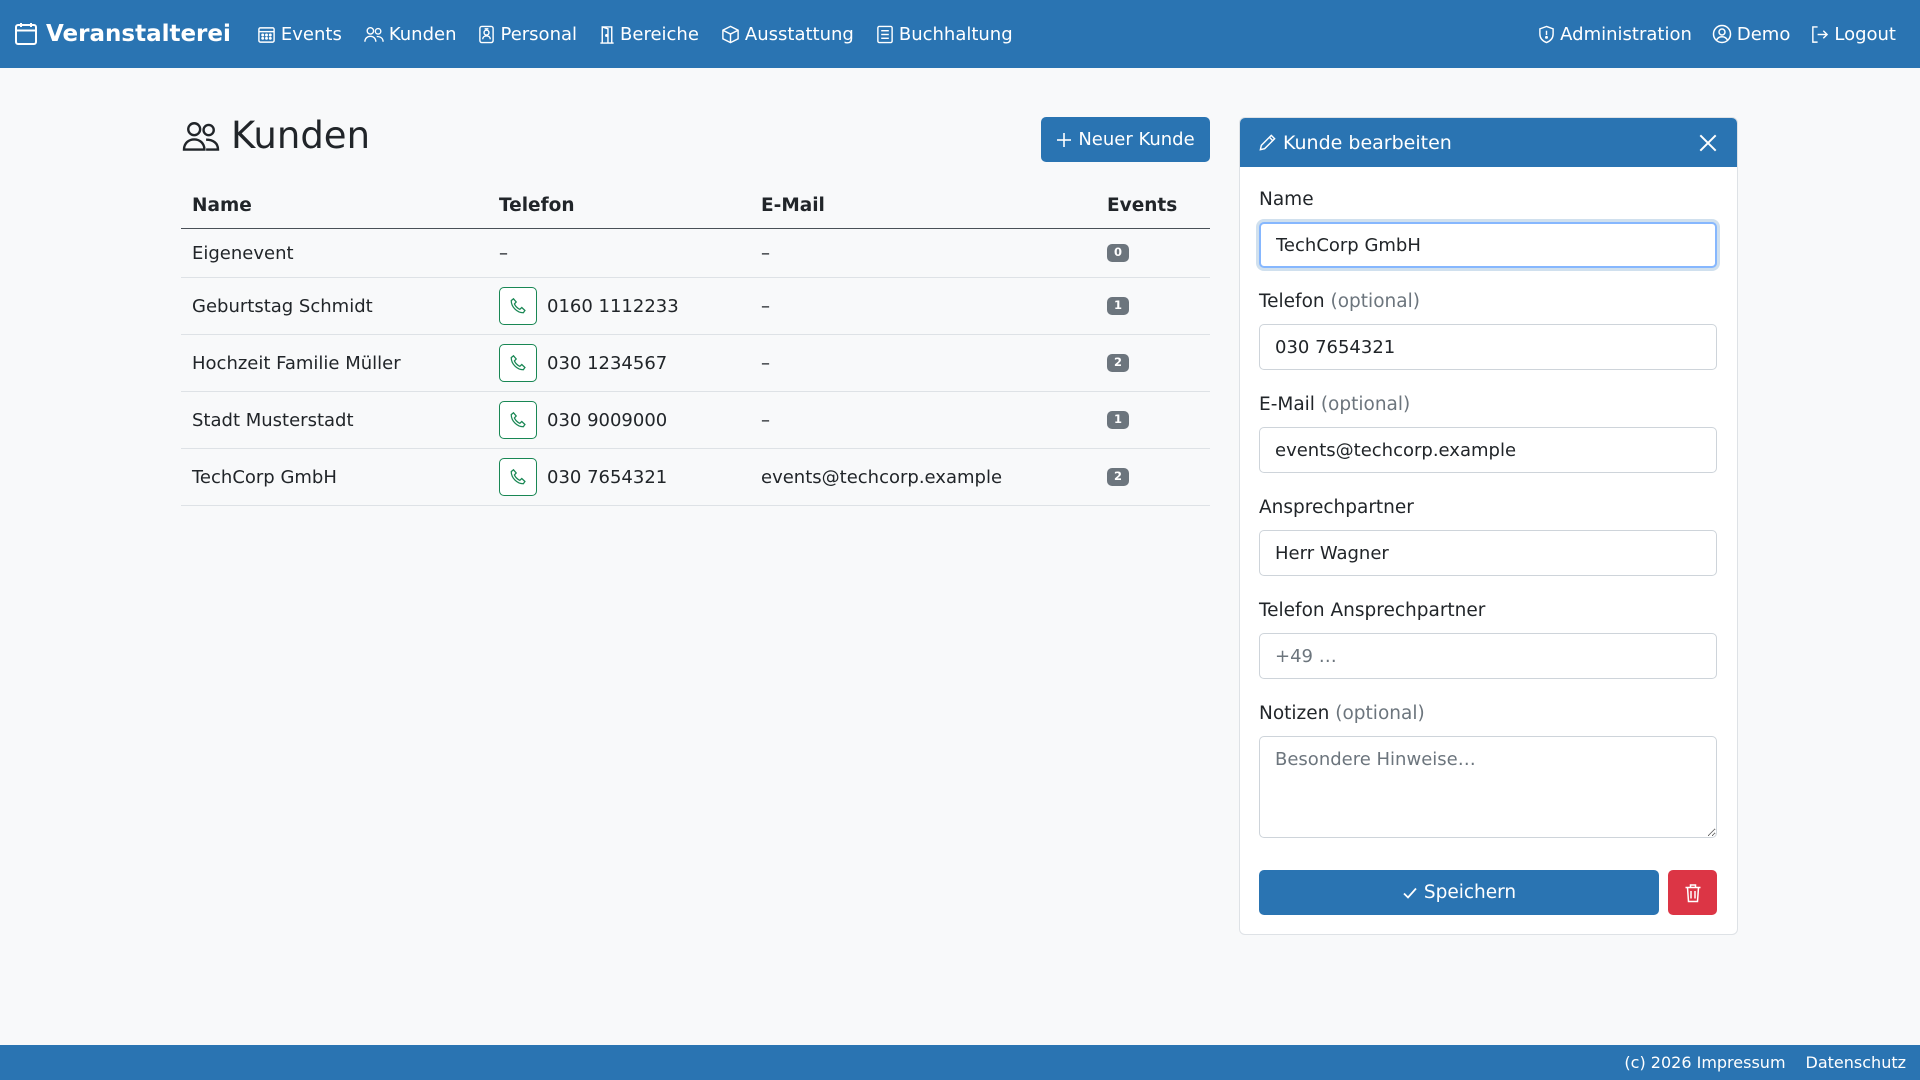 The width and height of the screenshot is (1920, 1080). I want to click on name-label: Name, so click(1286, 199).